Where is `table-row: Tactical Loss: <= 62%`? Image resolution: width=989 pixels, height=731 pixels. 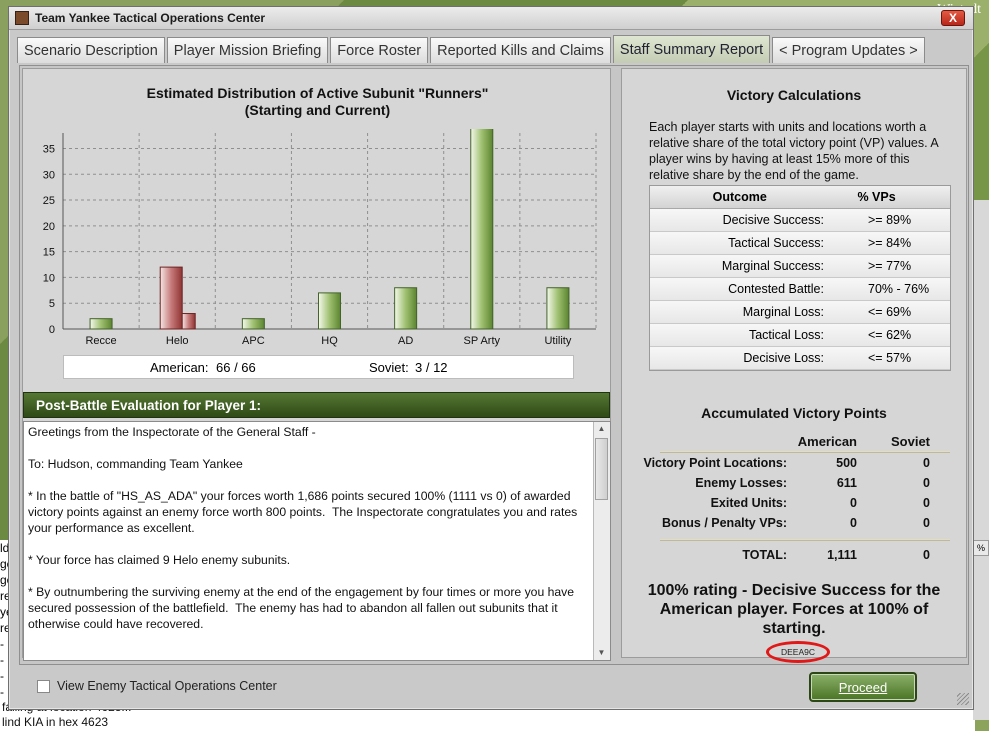
table-row: Tactical Loss: <= 62% is located at coordinates (800, 335).